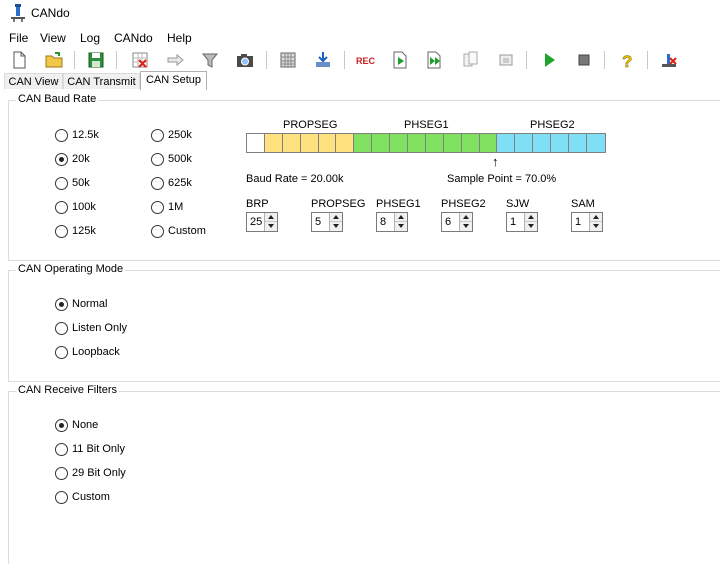 The width and height of the screenshot is (720, 564). Describe the element at coordinates (584, 60) in the screenshot. I see `stop-icon` at that location.